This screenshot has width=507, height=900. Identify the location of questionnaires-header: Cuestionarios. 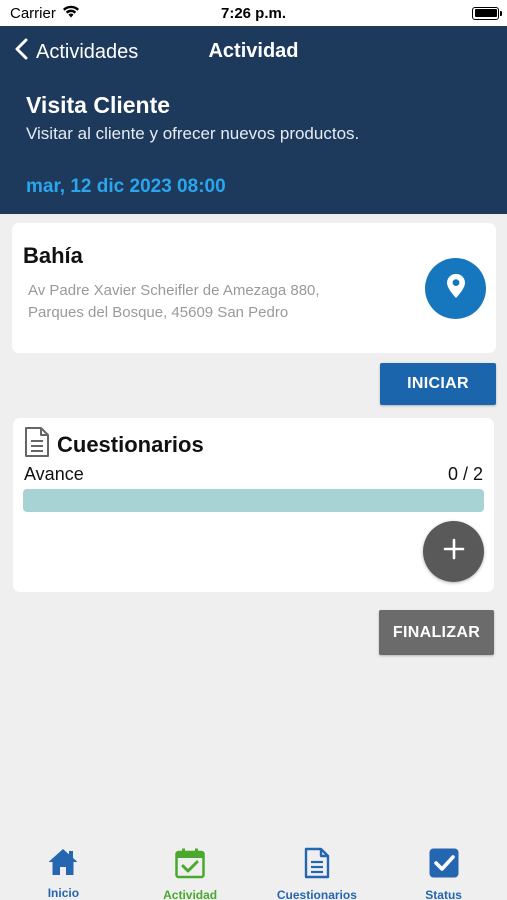
(113, 444).